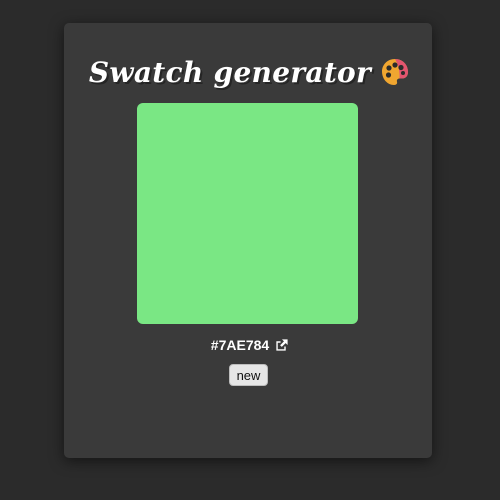  I want to click on artist-palette-icon, so click(395, 72).